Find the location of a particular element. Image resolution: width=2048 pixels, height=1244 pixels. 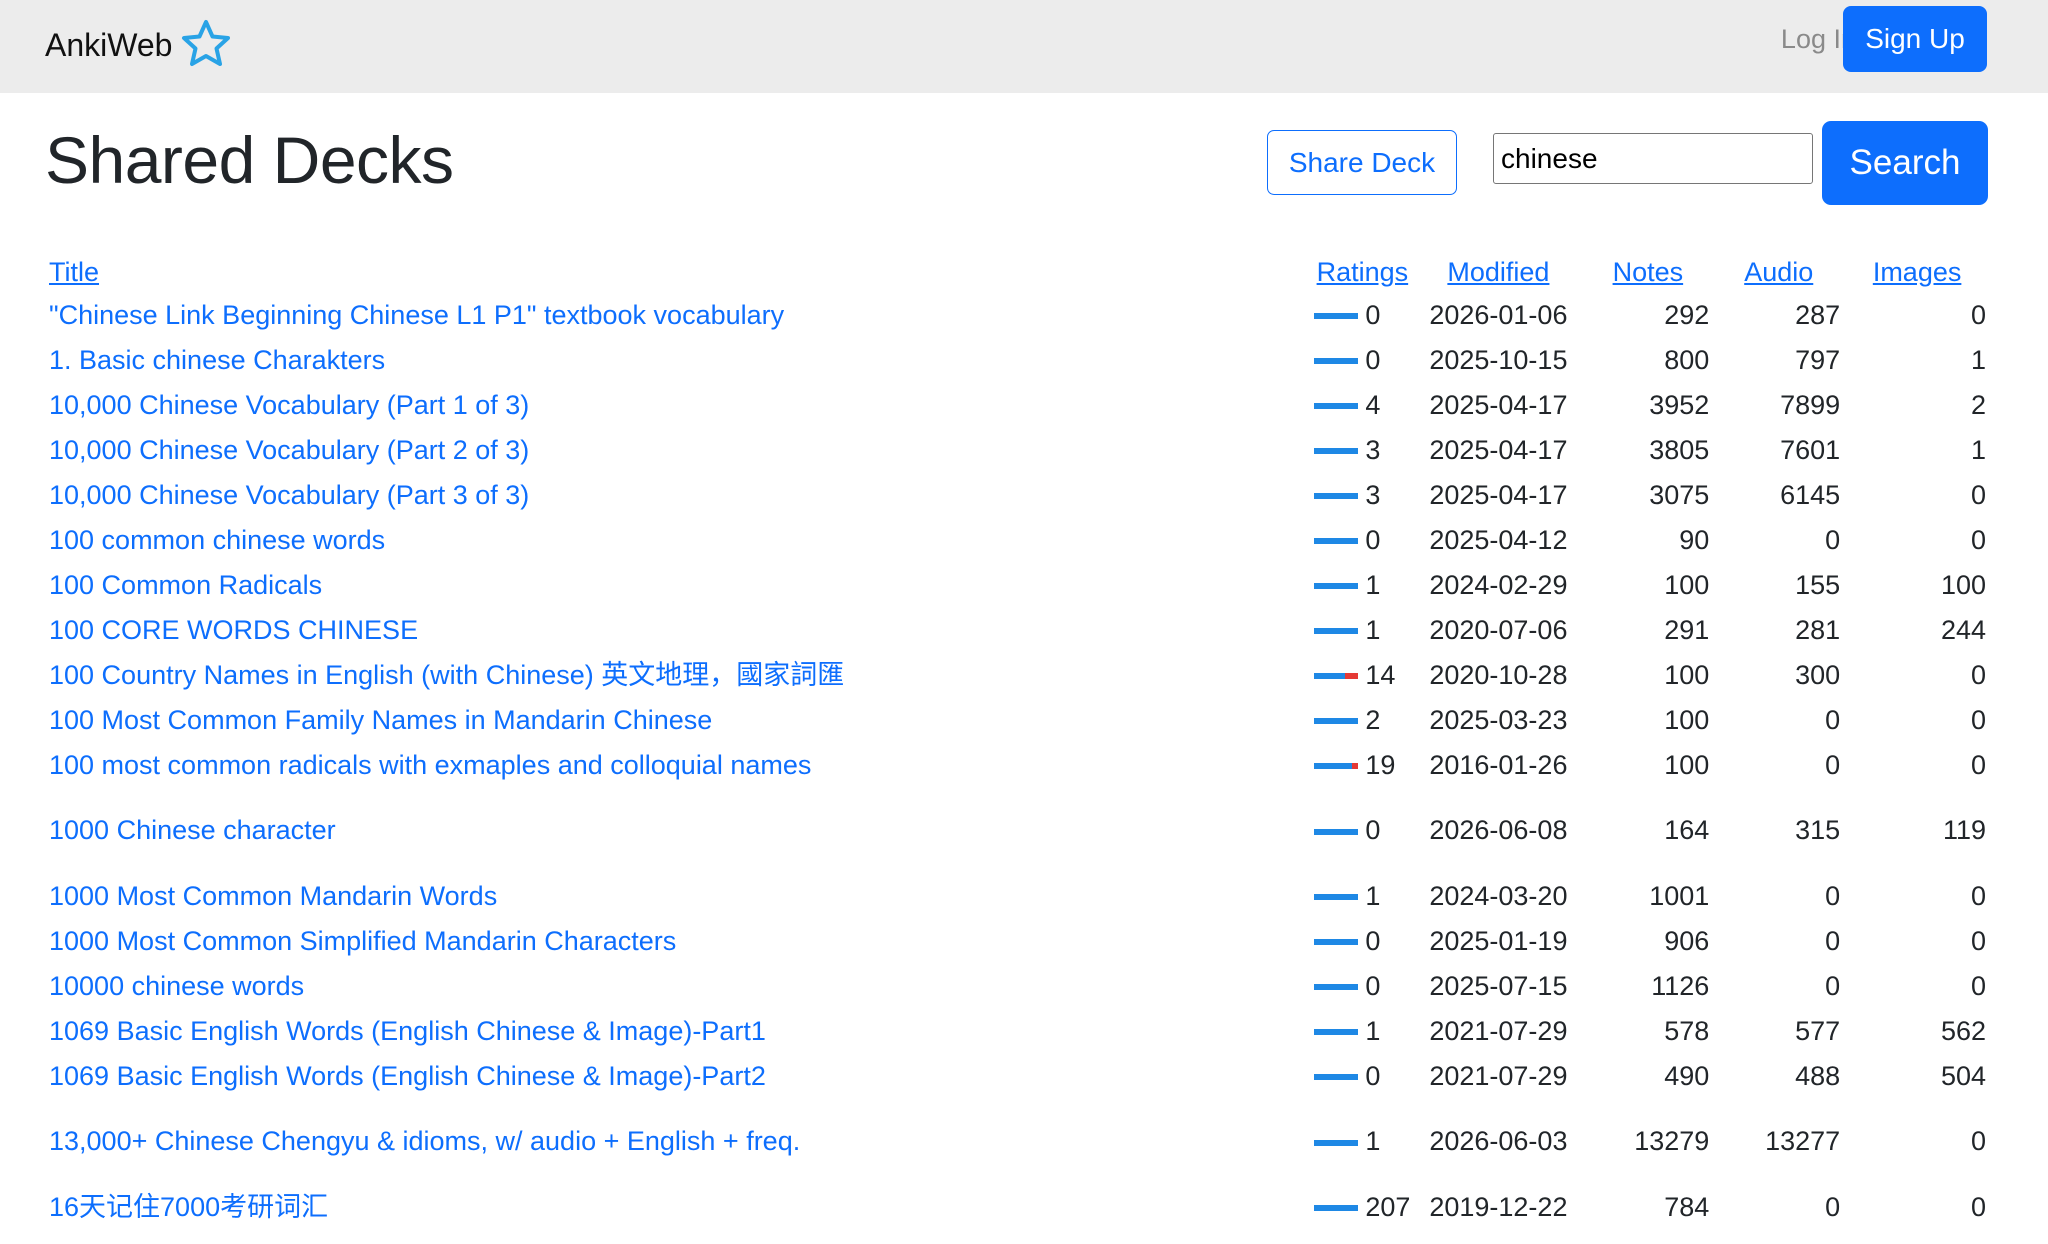

sort-modified-link: Modified is located at coordinates (1498, 272).